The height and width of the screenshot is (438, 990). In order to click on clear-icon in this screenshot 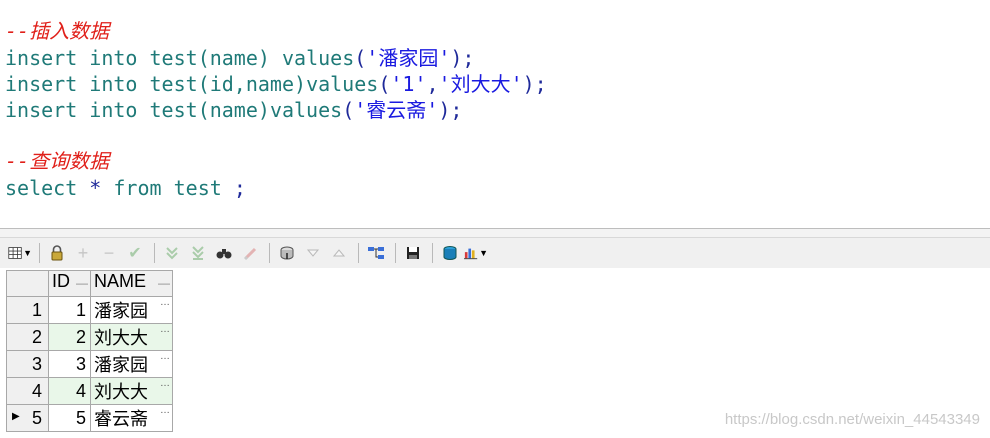, I will do `click(250, 253)`.